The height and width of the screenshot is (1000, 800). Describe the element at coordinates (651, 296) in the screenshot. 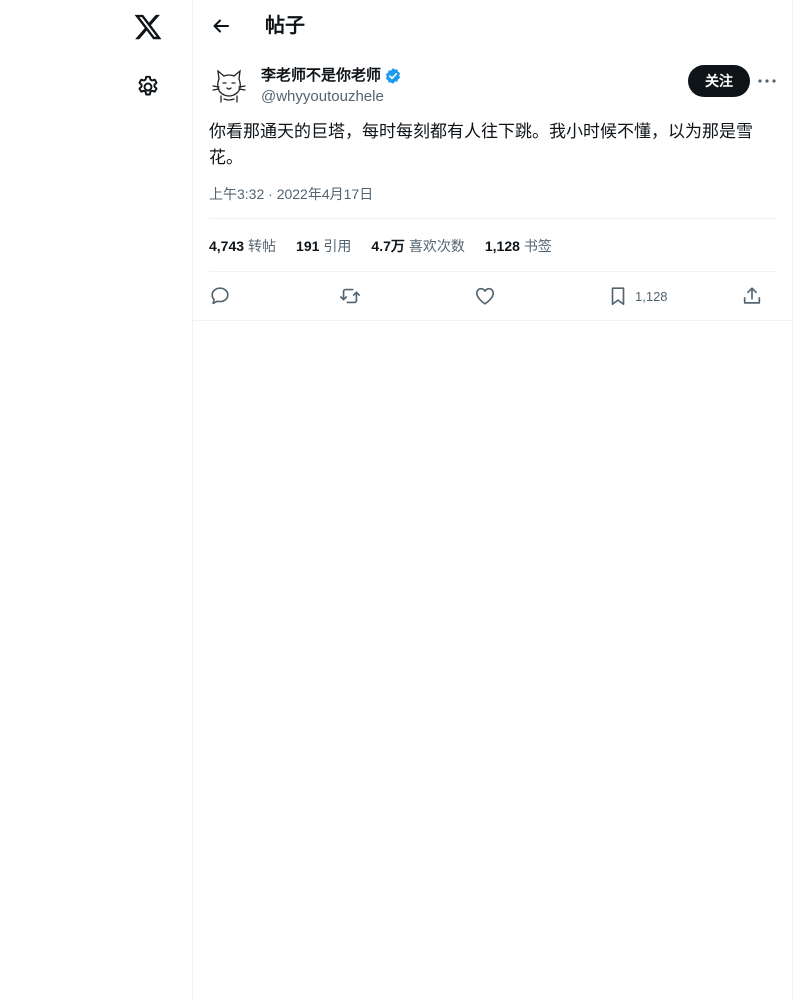

I see `bookmark-count: 1,128` at that location.